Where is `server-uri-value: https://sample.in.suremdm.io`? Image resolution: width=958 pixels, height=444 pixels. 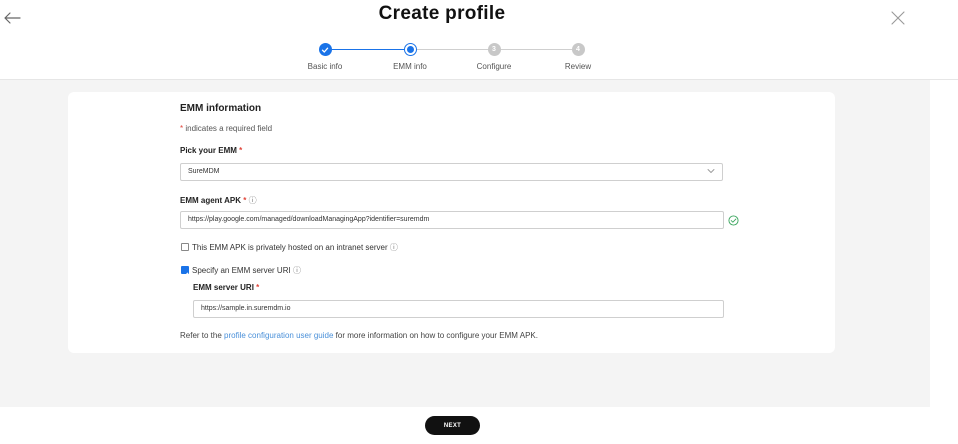
server-uri-value: https://sample.in.suremdm.io is located at coordinates (246, 308).